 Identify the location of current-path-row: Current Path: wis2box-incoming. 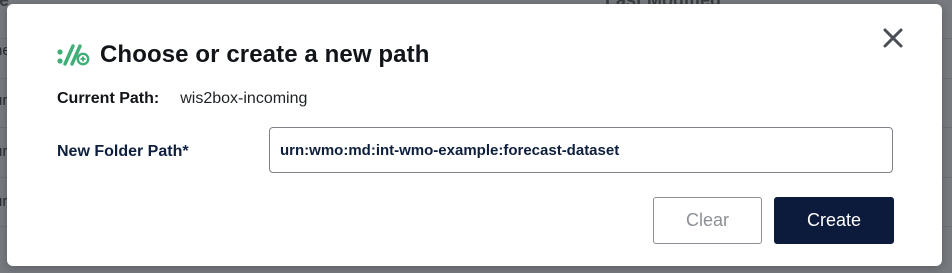
(182, 99).